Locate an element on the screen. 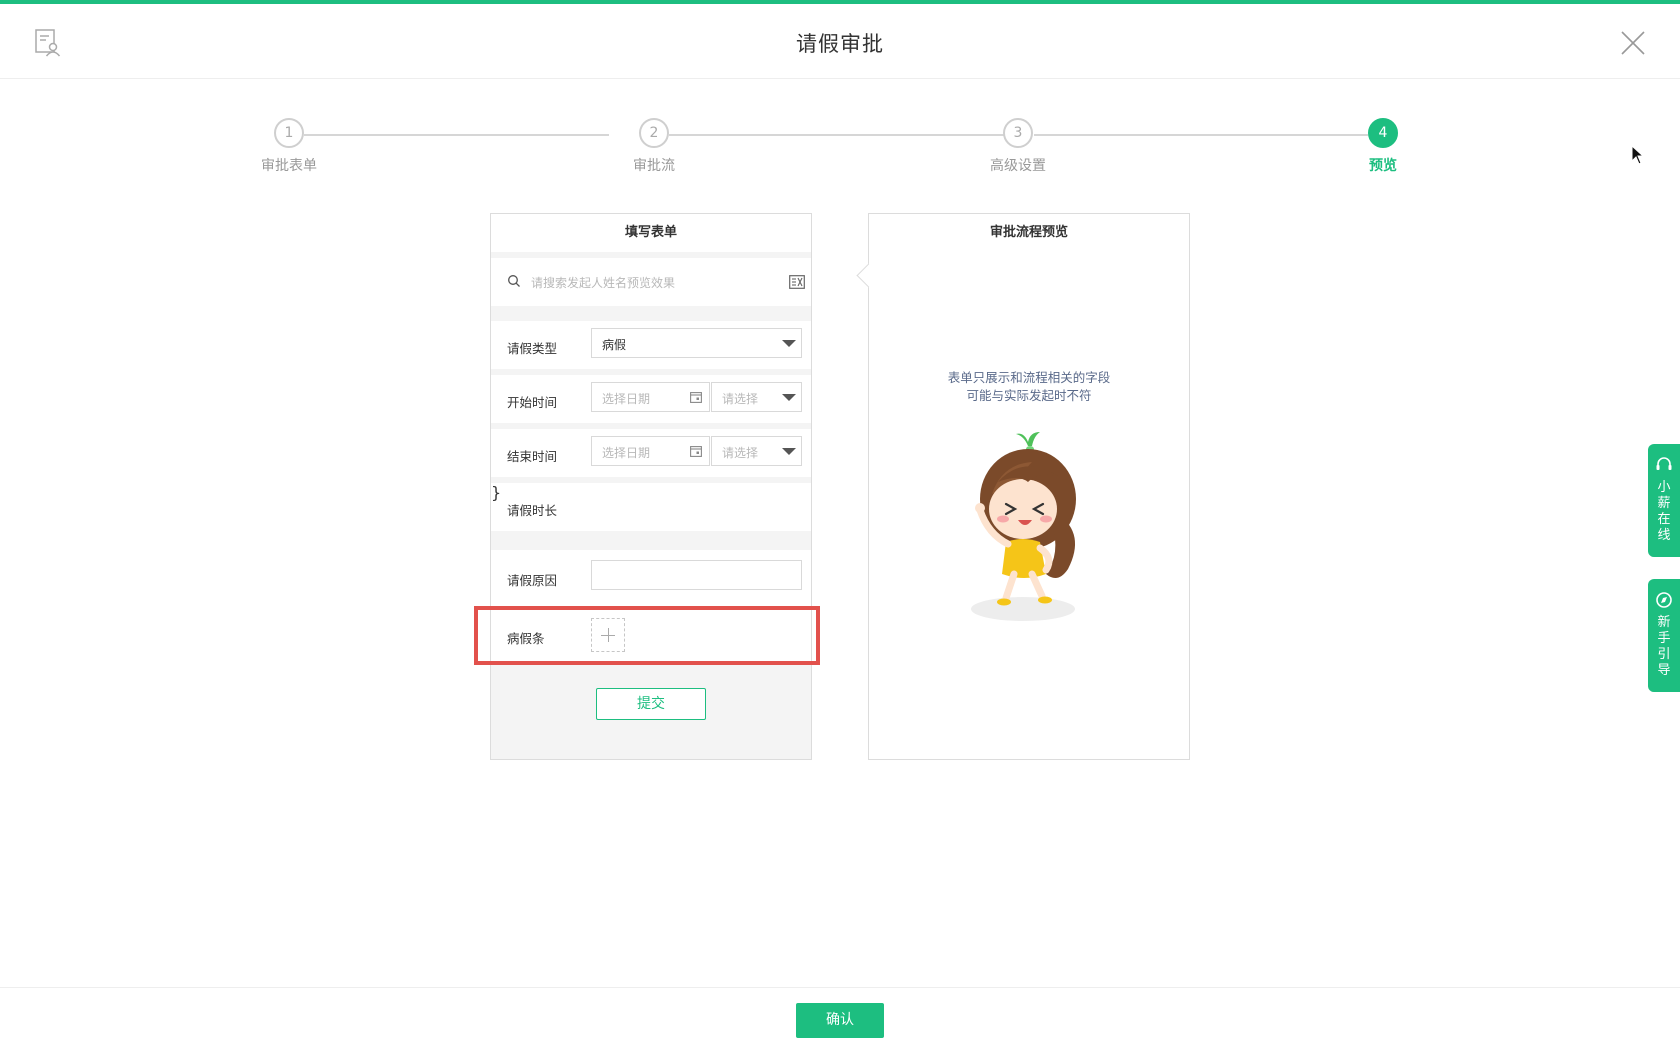 This screenshot has width=1680, height=1051. beginner-guide-tab: 新 手 引 导 is located at coordinates (1664, 635).